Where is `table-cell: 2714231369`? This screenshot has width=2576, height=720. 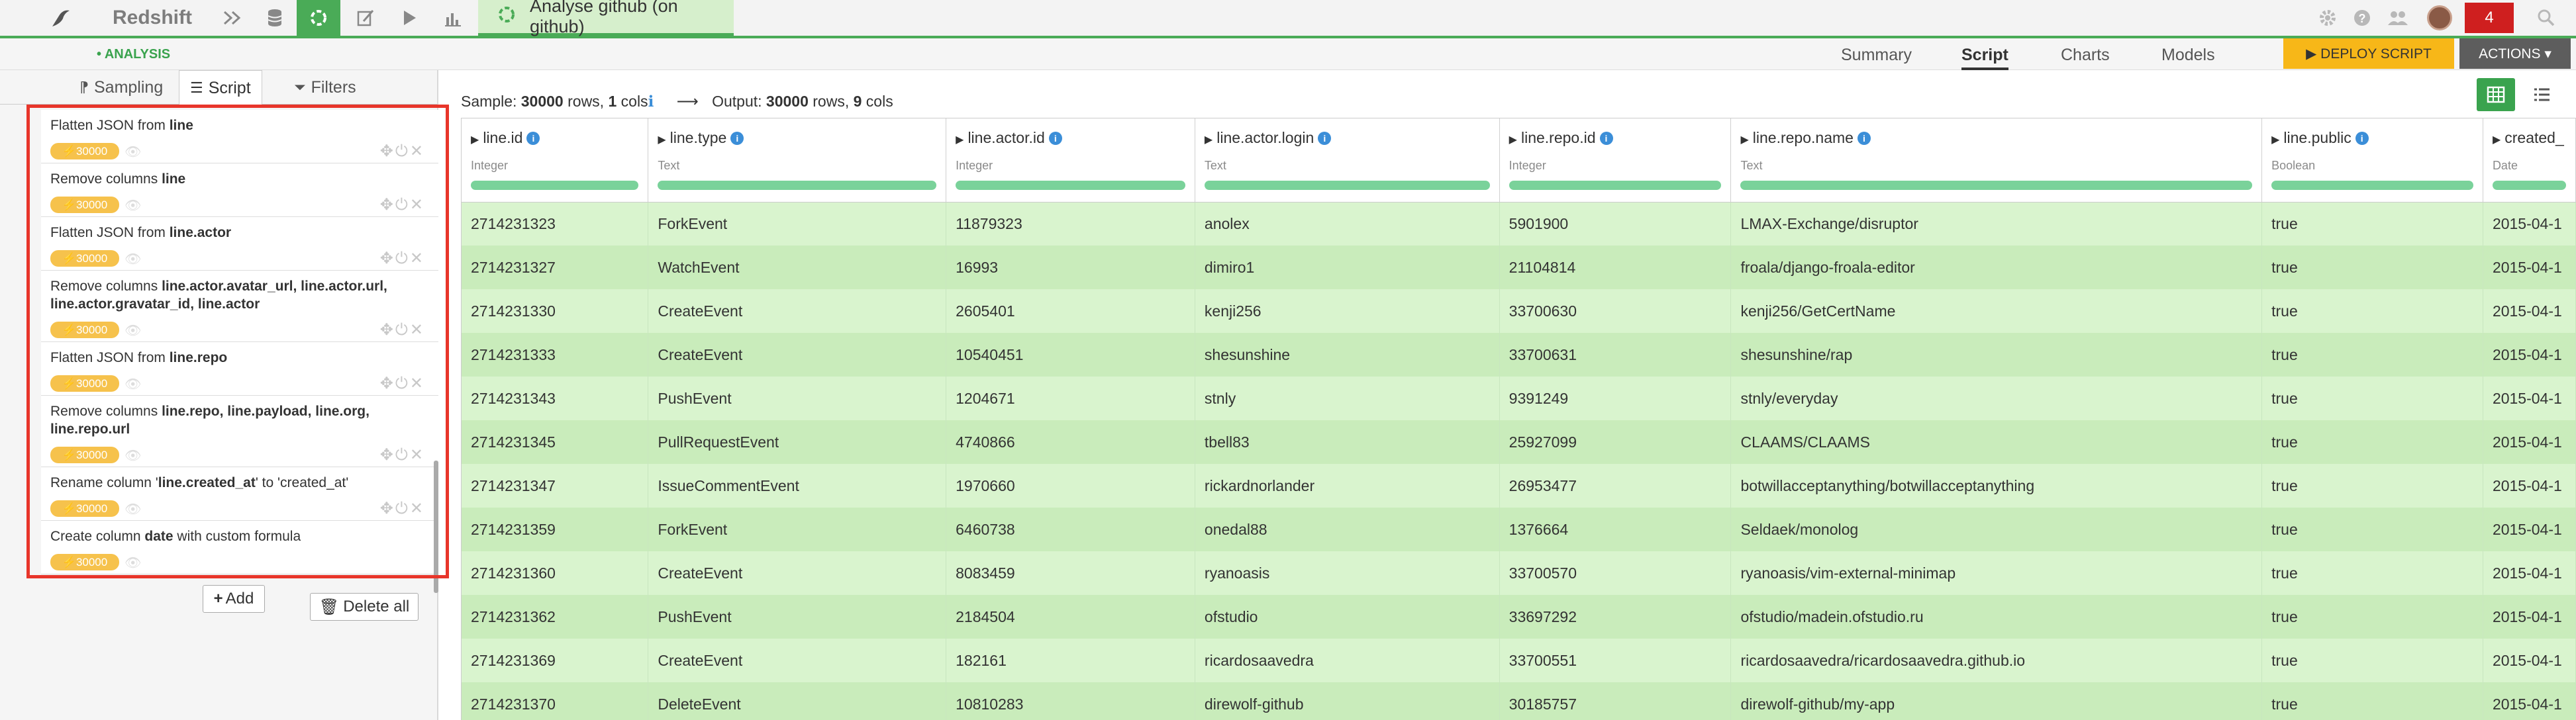
table-cell: 2714231369 is located at coordinates (555, 660).